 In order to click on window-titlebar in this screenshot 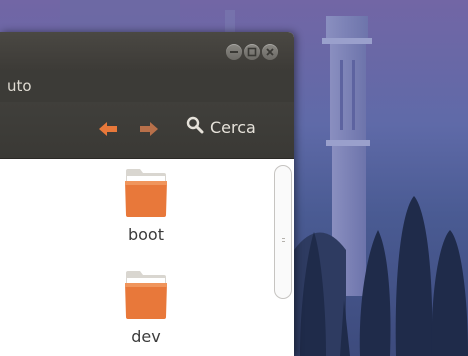, I will do `click(147, 51)`.